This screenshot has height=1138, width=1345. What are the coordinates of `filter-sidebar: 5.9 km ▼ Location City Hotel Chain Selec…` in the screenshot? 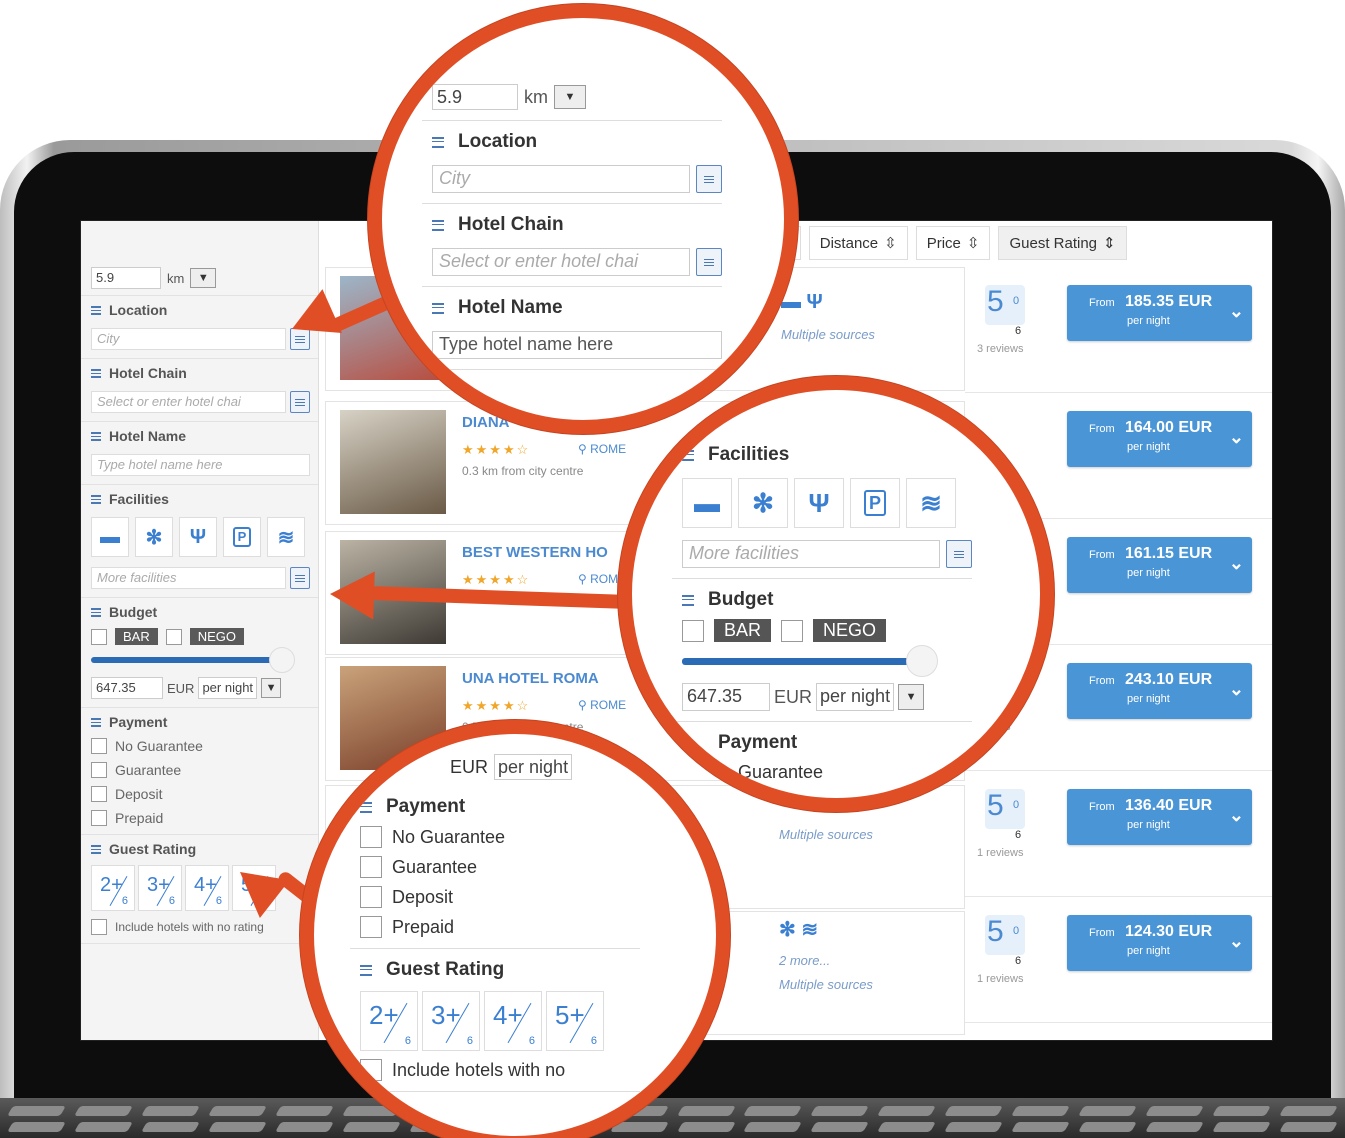 It's located at (200, 630).